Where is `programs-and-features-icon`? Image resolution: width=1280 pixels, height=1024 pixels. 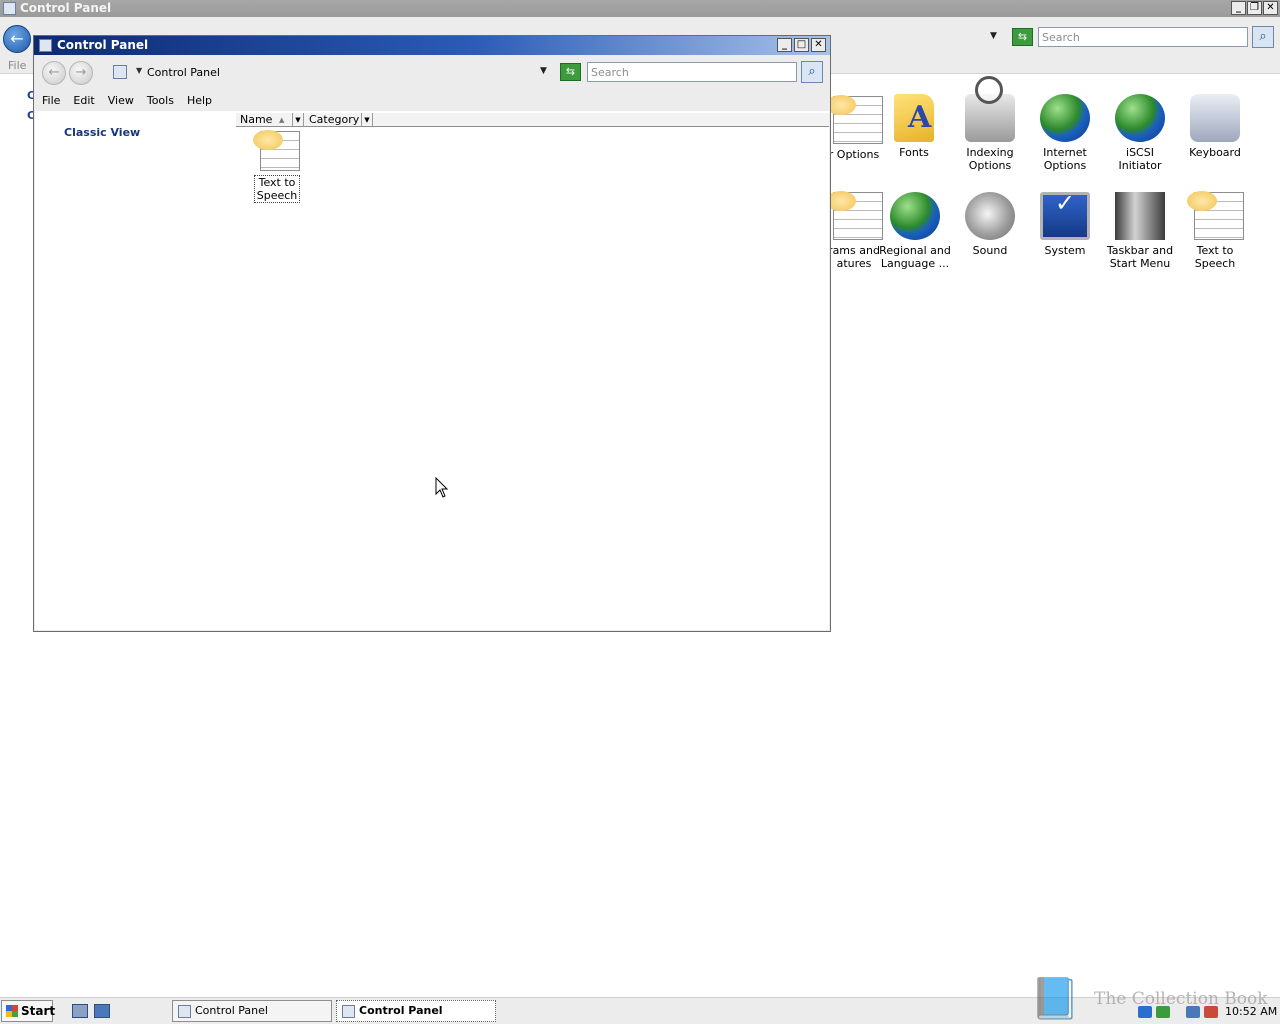 programs-and-features-icon is located at coordinates (854, 215).